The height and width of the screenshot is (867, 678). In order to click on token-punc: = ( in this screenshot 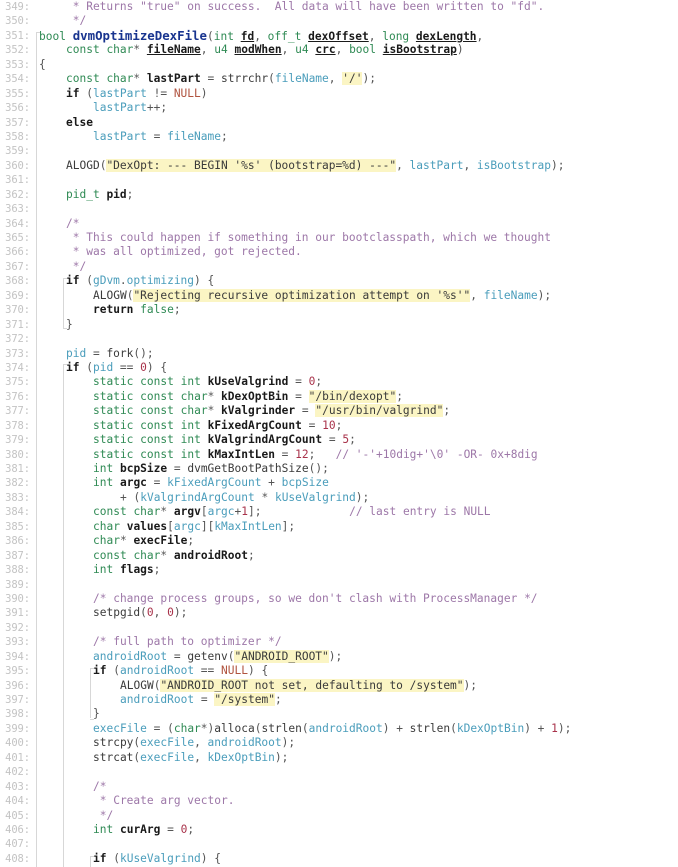, I will do `click(160, 728)`.